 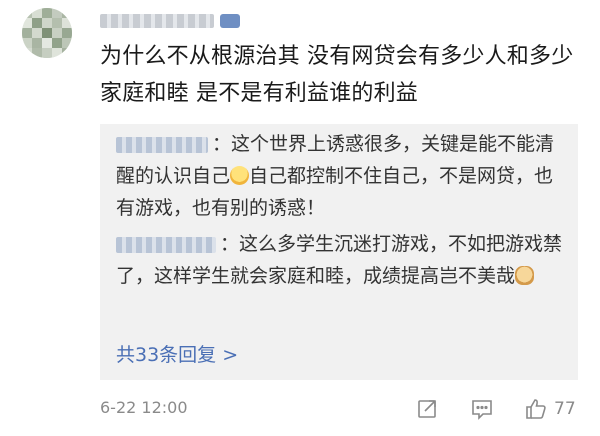 I want to click on smiley-face-icon, so click(x=240, y=175).